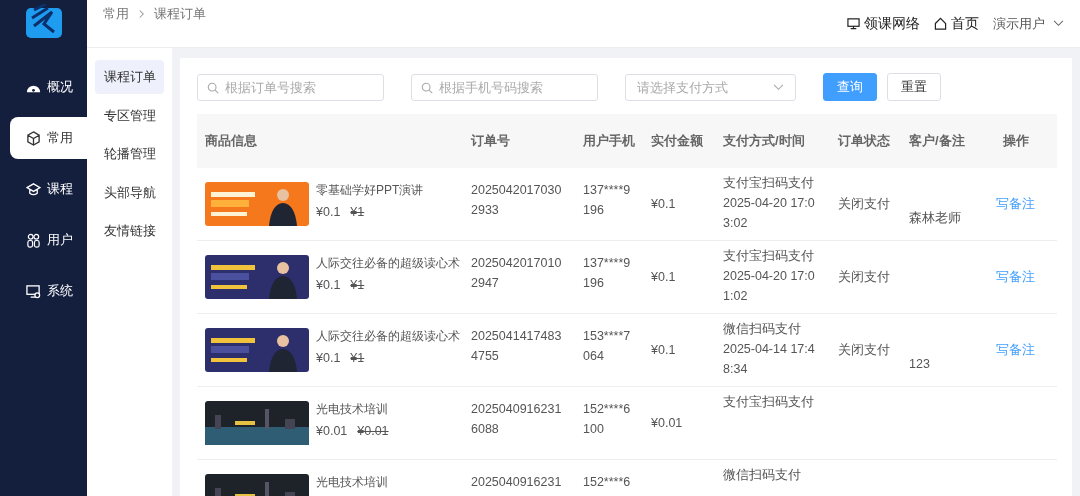  I want to click on payment-time: 2025-04-14 17:48:34, so click(769, 359).